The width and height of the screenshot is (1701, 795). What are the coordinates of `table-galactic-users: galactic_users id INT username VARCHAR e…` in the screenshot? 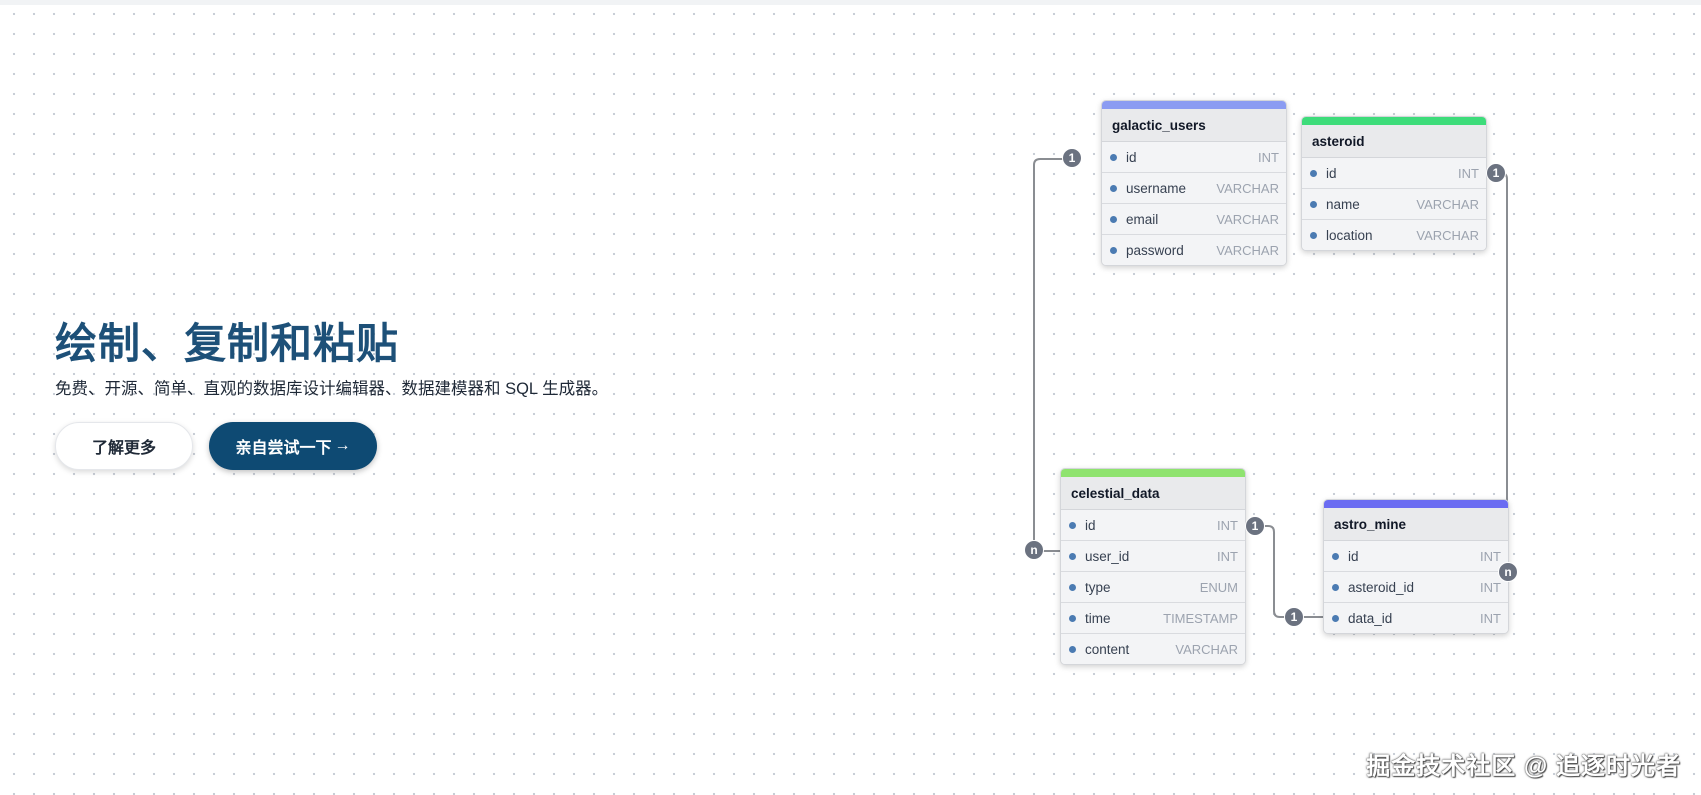 It's located at (1194, 183).